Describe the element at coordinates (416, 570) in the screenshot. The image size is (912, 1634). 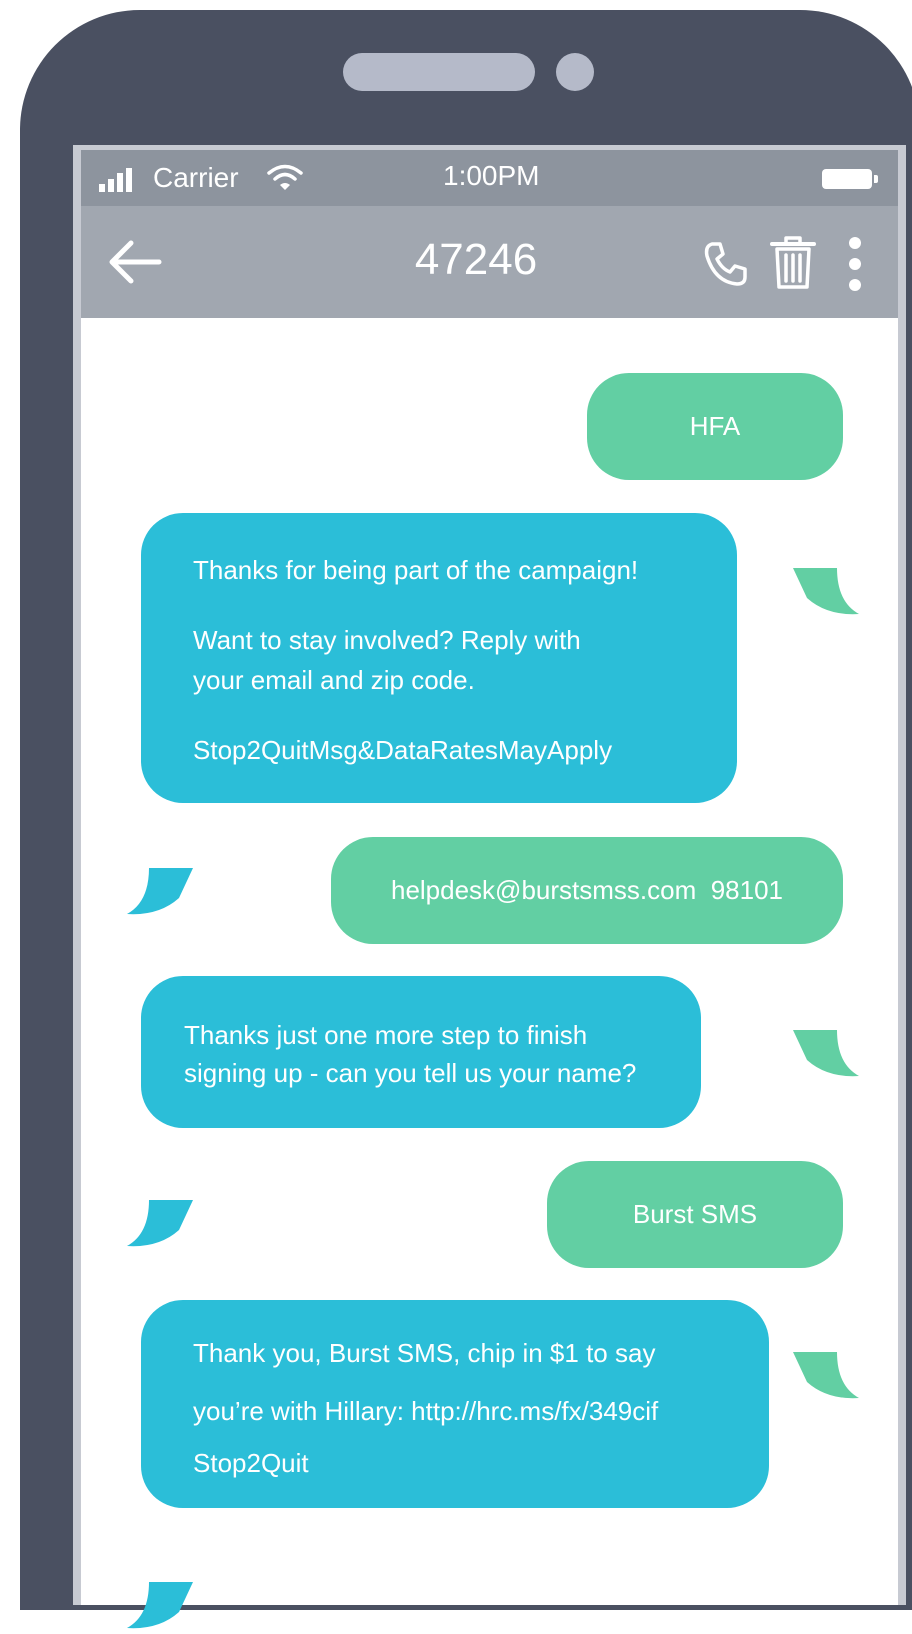
I see `message-text: Thanks for being part of the campaign!` at that location.